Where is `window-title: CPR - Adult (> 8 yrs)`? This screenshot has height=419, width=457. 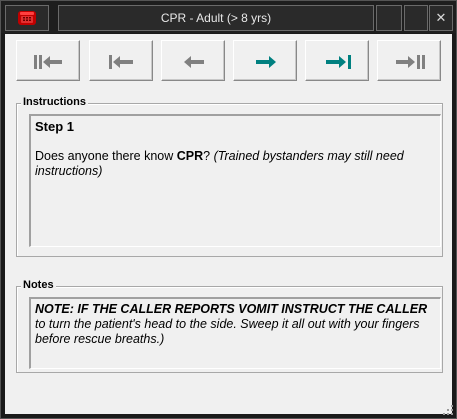 window-title: CPR - Adult (> 8 yrs) is located at coordinates (216, 18).